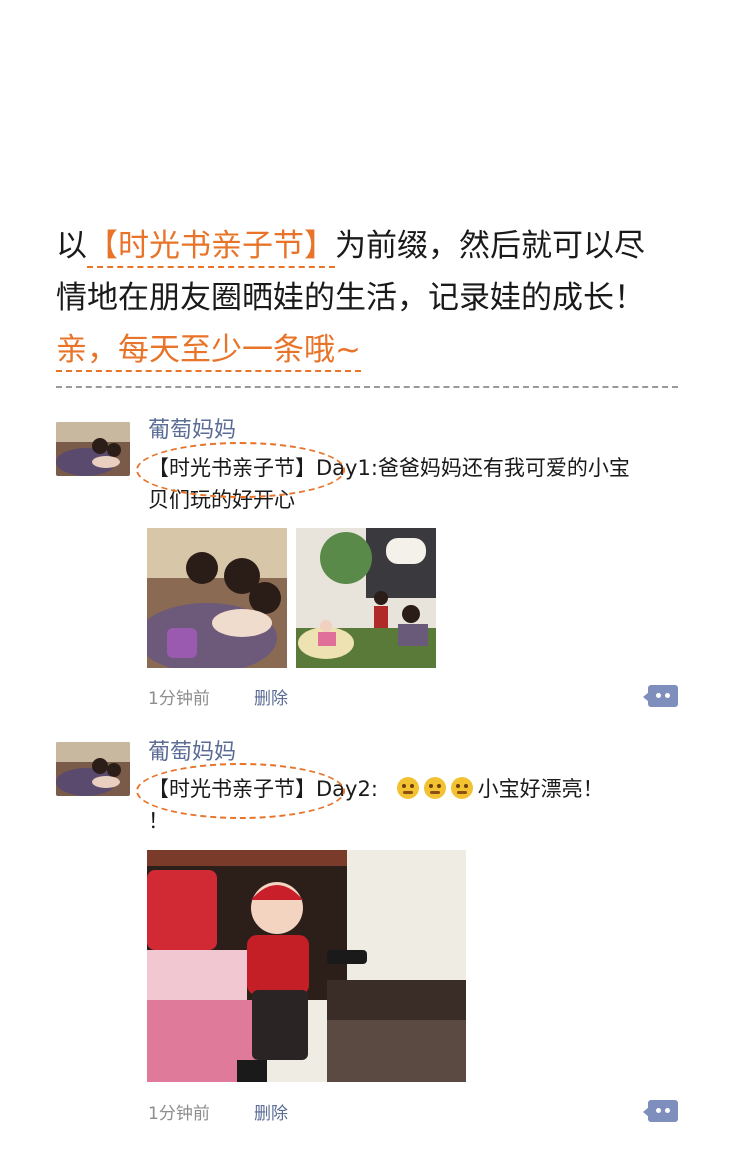 The width and height of the screenshot is (733, 1155). Describe the element at coordinates (392, 479) in the screenshot. I see `post-text: 【时光书亲子节】Day1:爸爸妈妈还有我可爱的小宝贝们玩的好开心` at that location.